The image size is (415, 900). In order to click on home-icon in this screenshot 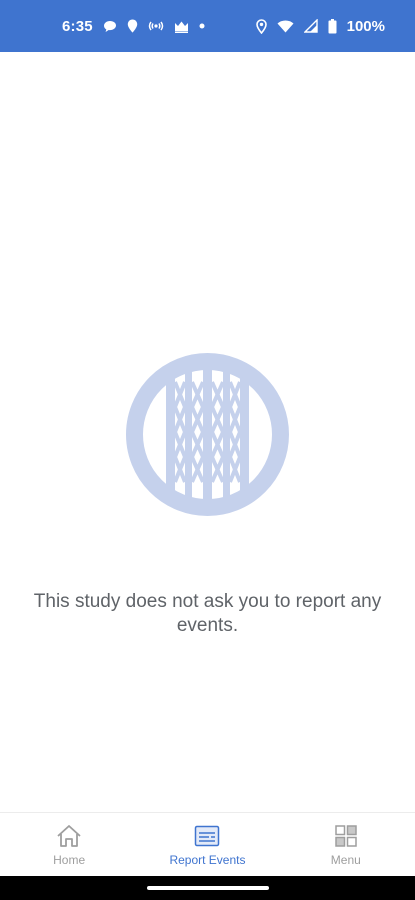, I will do `click(69, 836)`.